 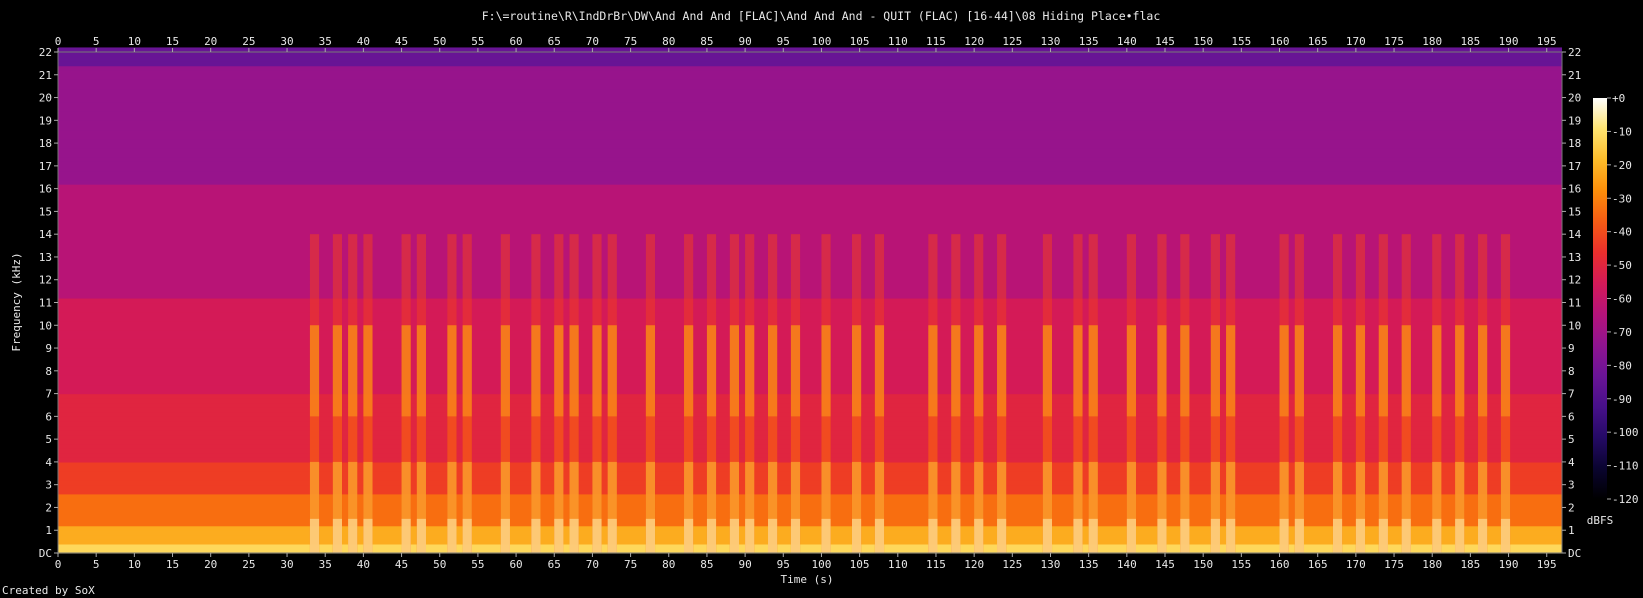 What do you see at coordinates (1571, 416) in the screenshot?
I see `y-tick-label: 6` at bounding box center [1571, 416].